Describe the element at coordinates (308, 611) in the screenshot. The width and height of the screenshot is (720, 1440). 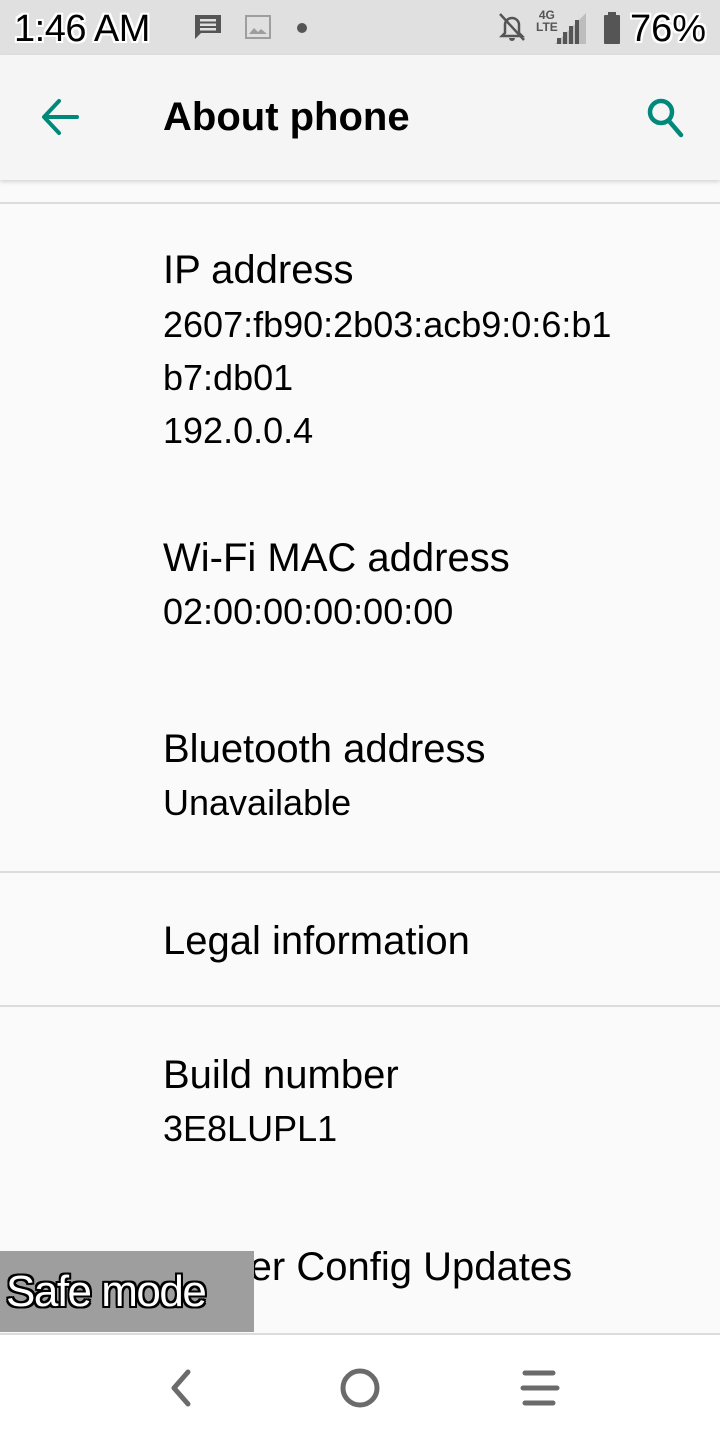
I see `pref-summary: 02:00:00:00:00:00` at that location.